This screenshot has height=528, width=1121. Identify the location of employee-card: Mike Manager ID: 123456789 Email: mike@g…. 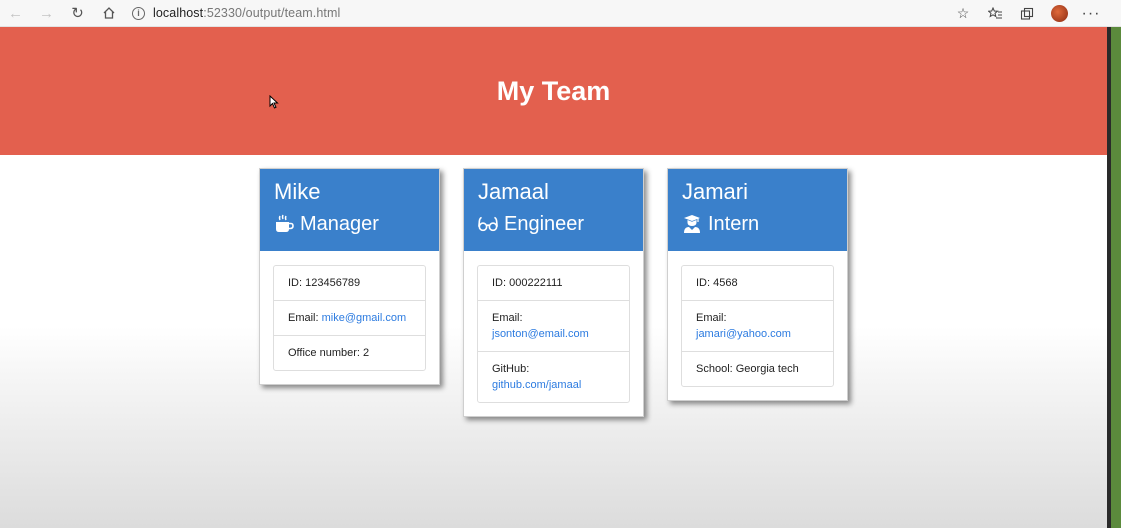
(349, 276).